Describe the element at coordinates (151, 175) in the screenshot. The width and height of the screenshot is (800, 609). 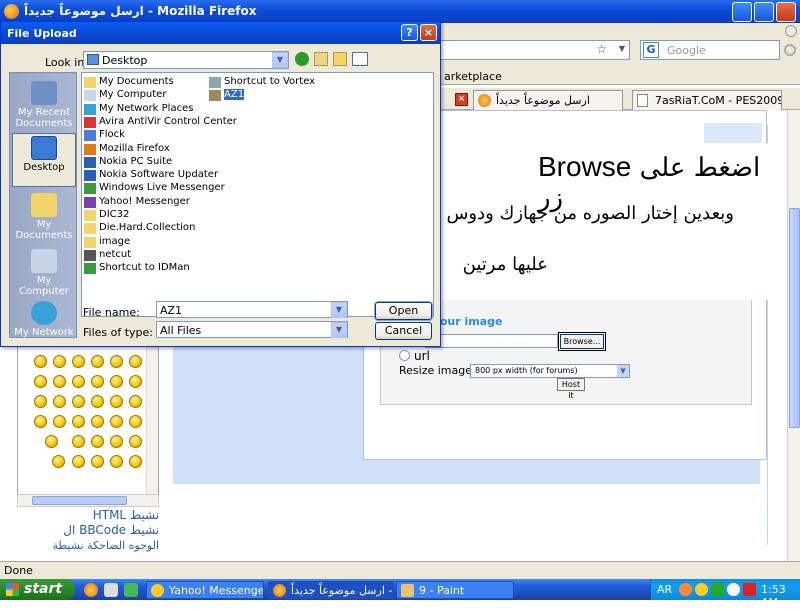
I see `file-item: Nokia Software Updater` at that location.